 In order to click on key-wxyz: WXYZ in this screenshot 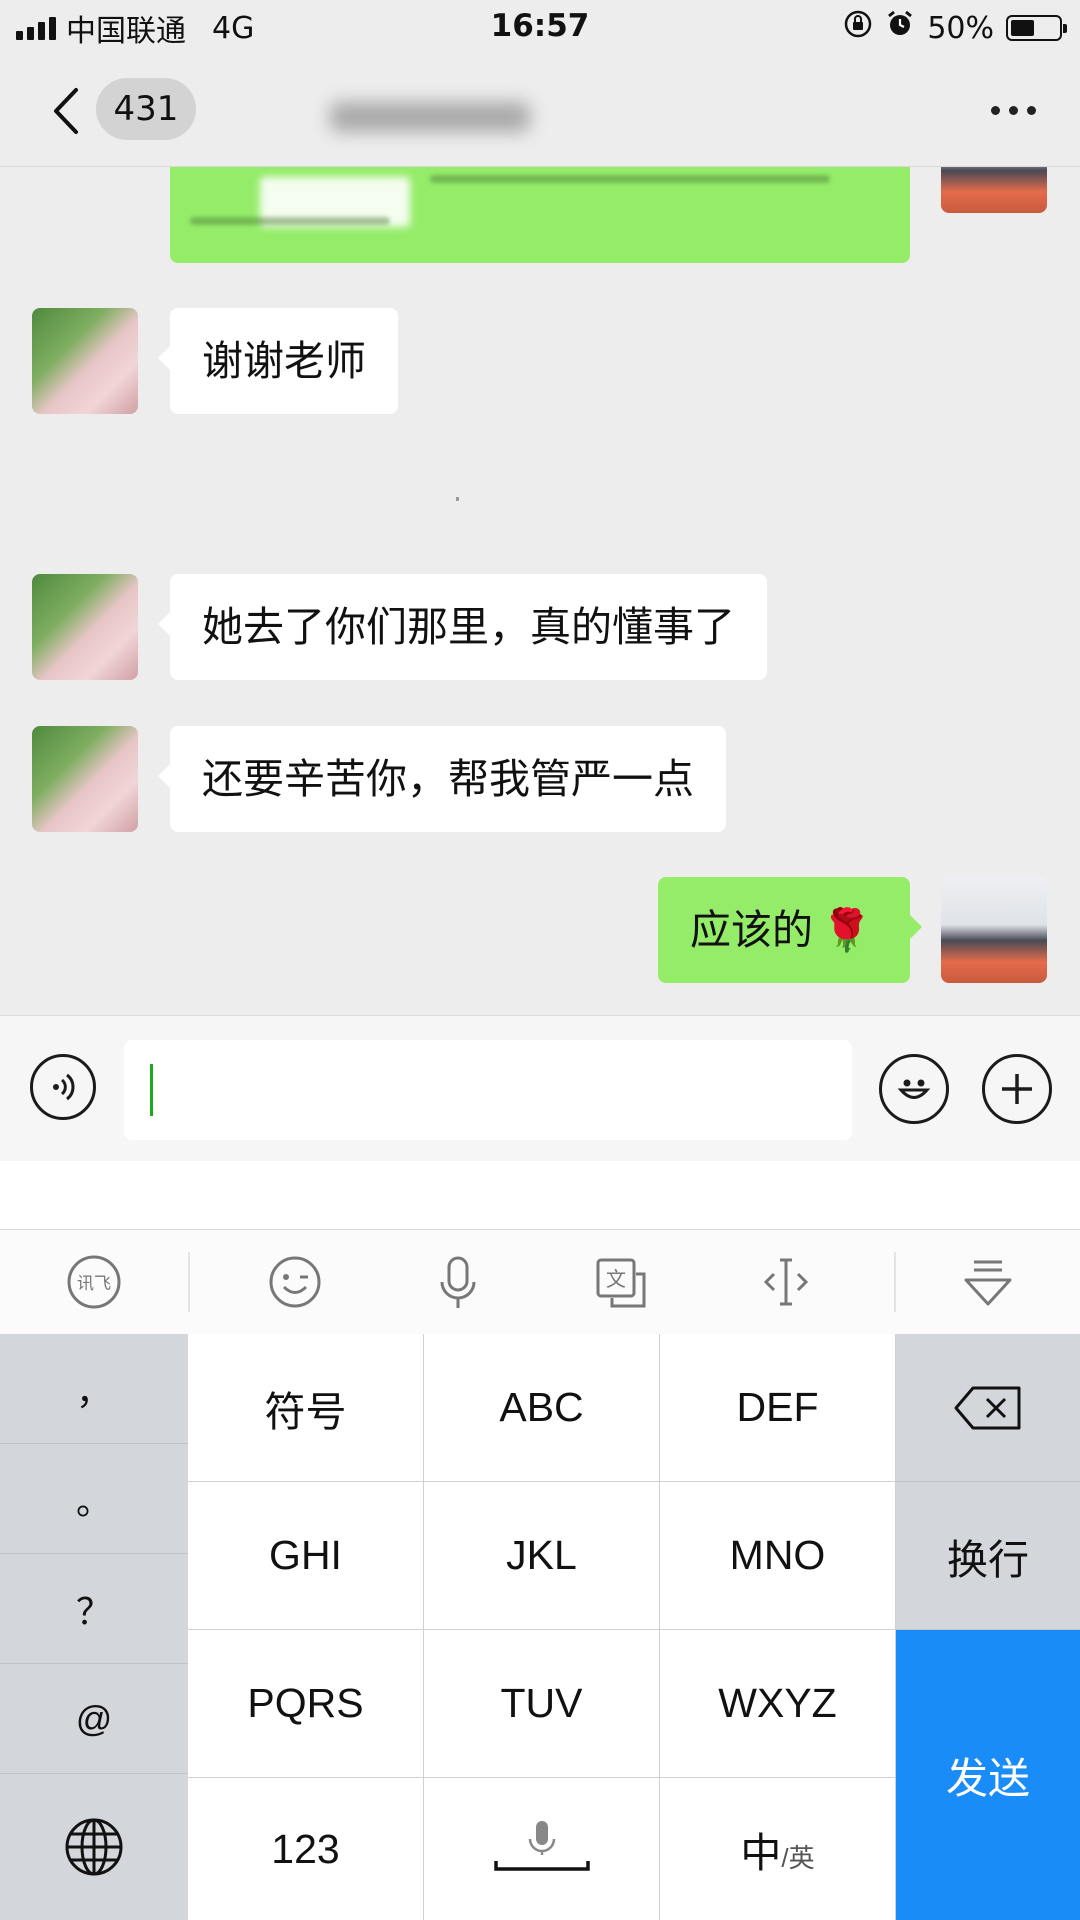, I will do `click(778, 1704)`.